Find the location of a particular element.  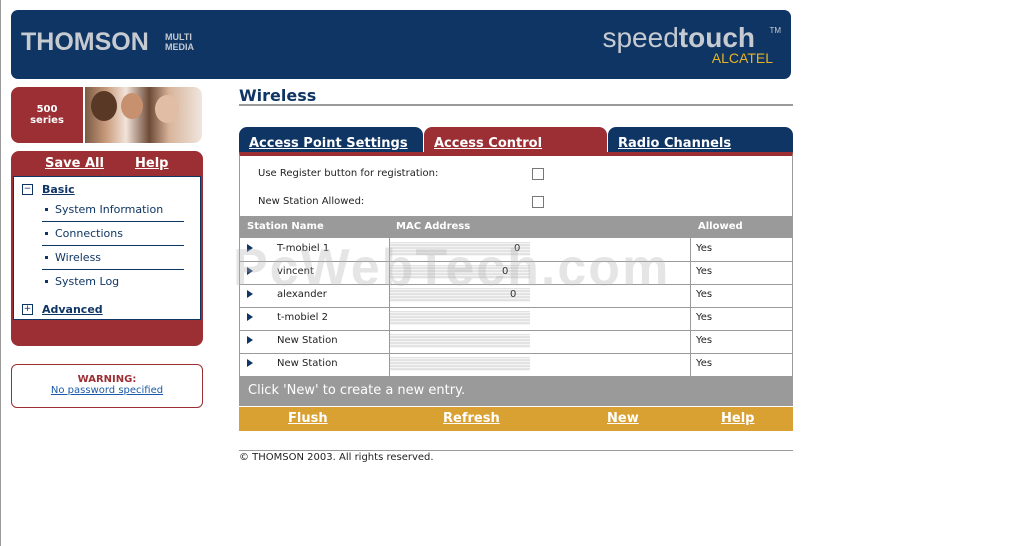

help-link: Help is located at coordinates (151, 163).